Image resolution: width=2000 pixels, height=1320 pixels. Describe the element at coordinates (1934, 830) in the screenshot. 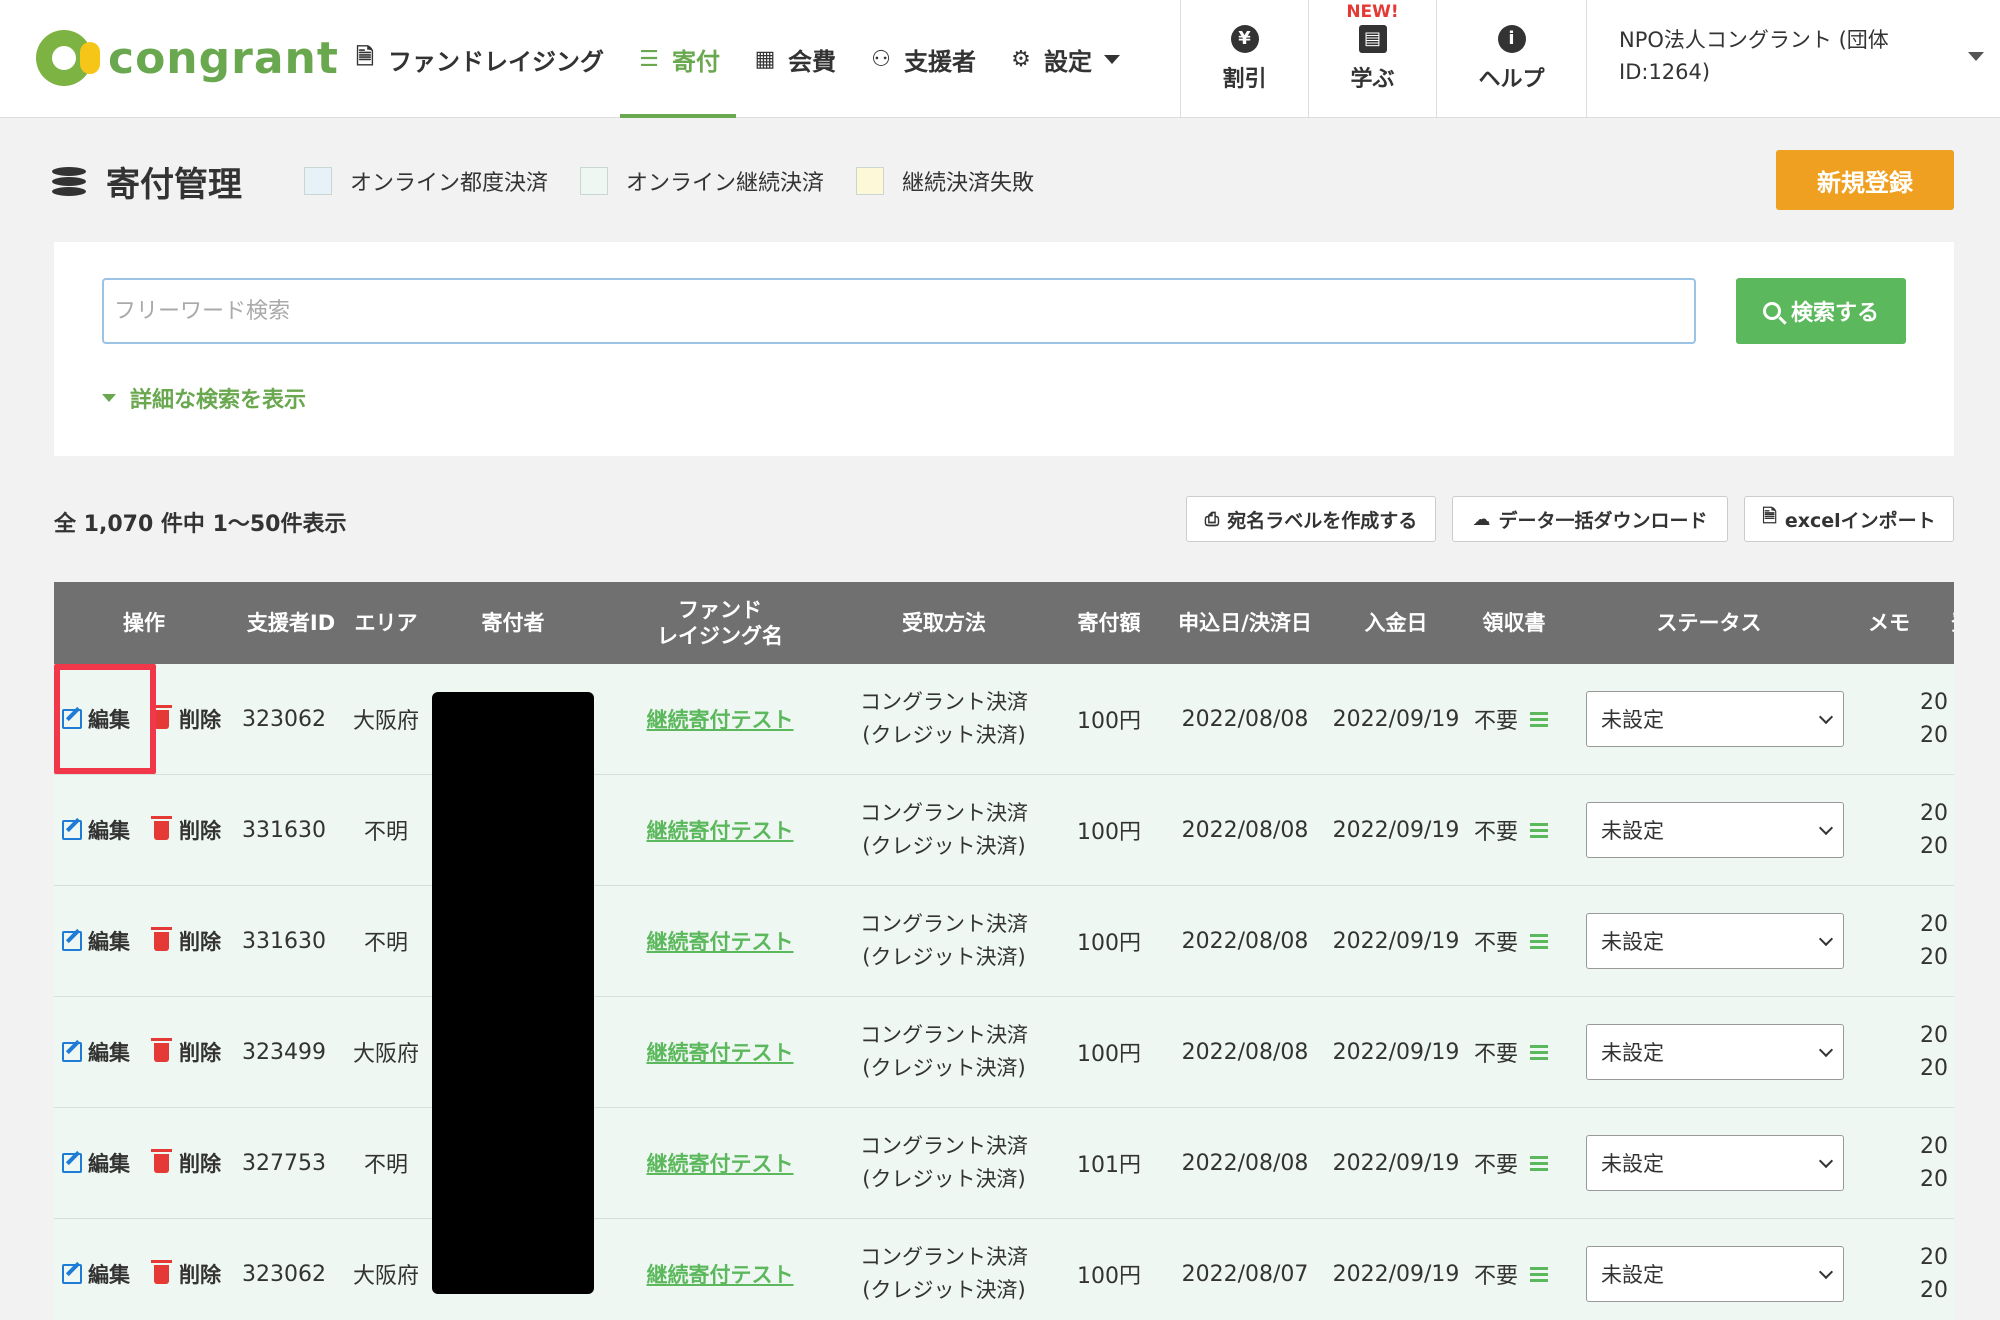

I see `registered-date: 20 20` at that location.